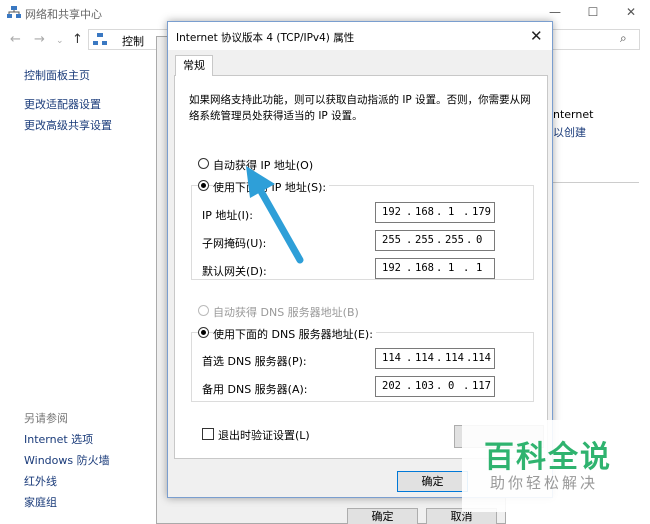  I want to click on search-icon: ⌕, so click(623, 38).